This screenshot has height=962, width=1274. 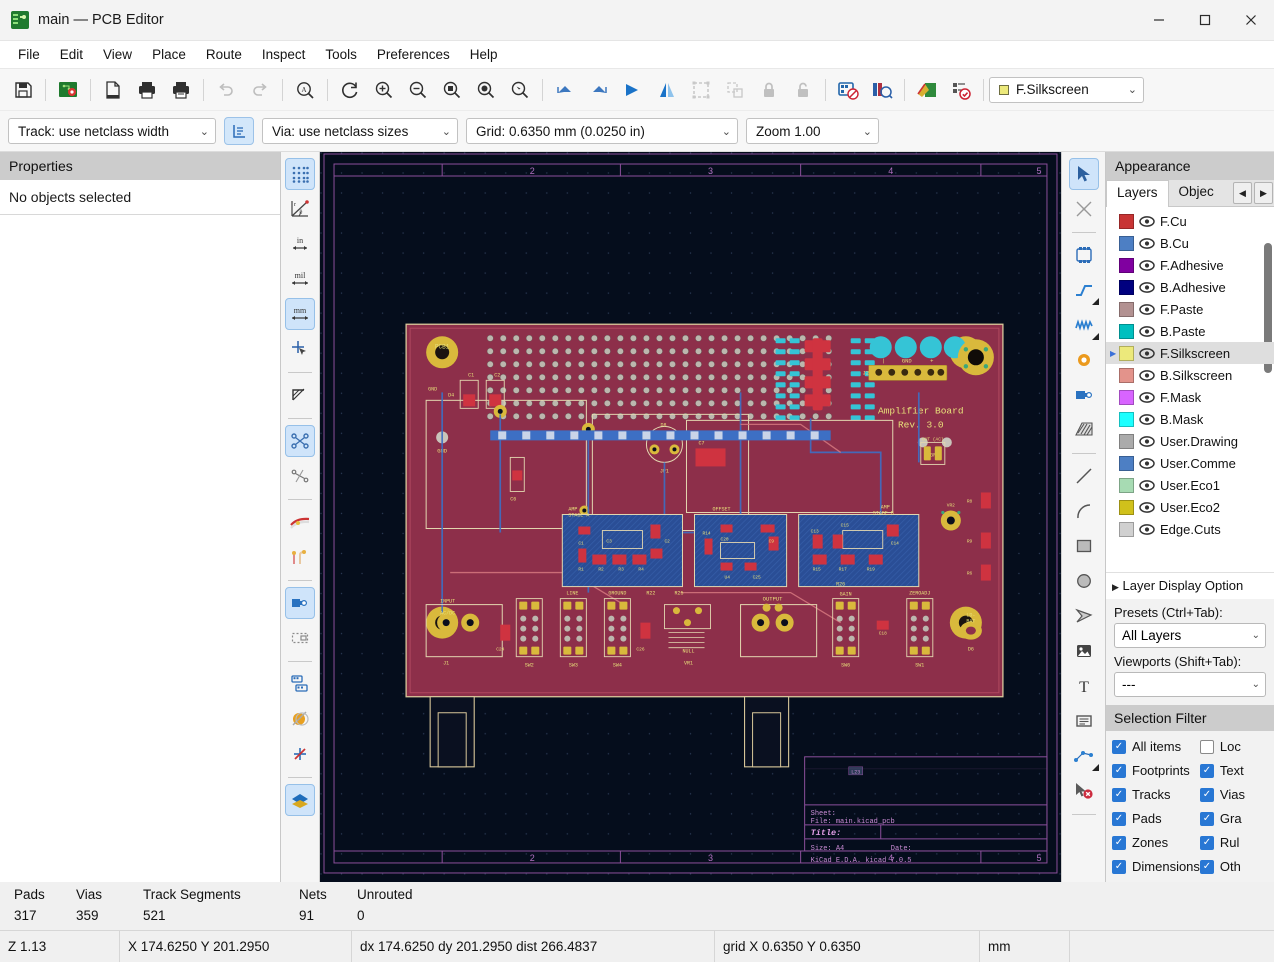 I want to click on toggle-grid-icon, so click(x=300, y=174).